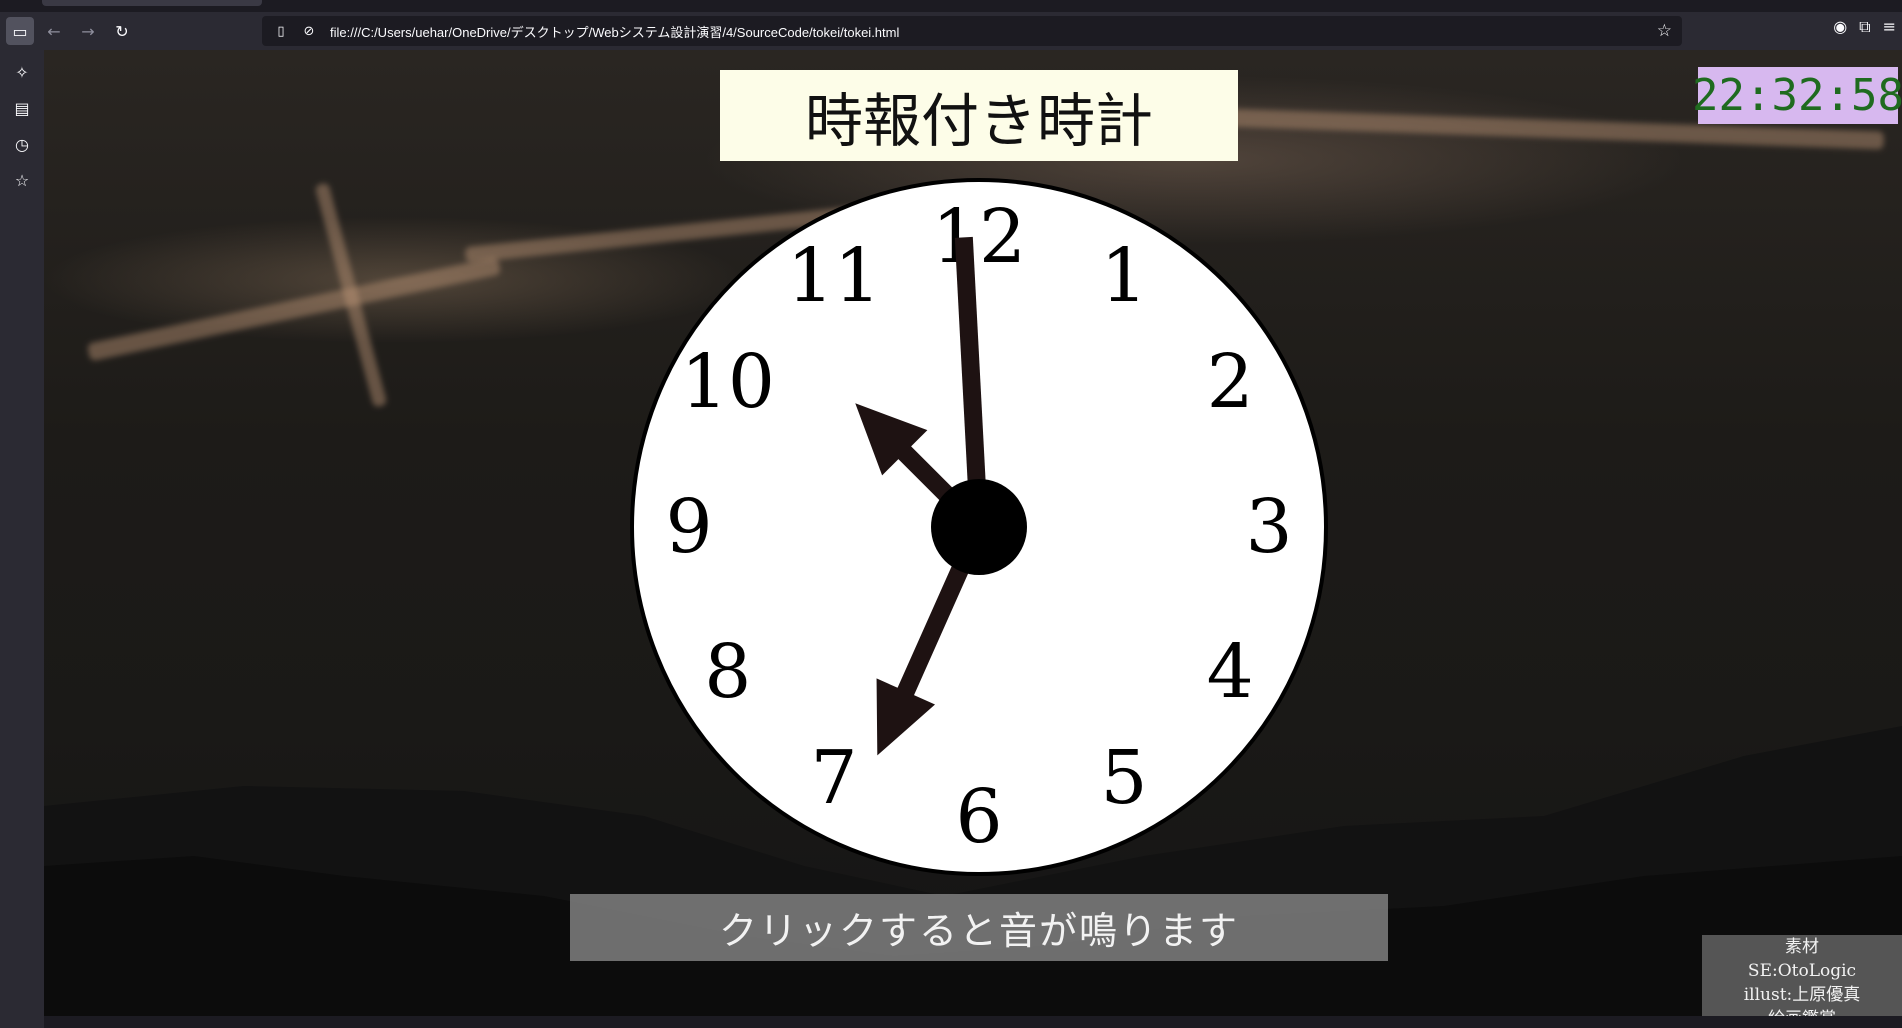 This screenshot has width=1902, height=1028. What do you see at coordinates (1802, 1011) in the screenshot?
I see `credits-extra: 絵画鑑賞` at bounding box center [1802, 1011].